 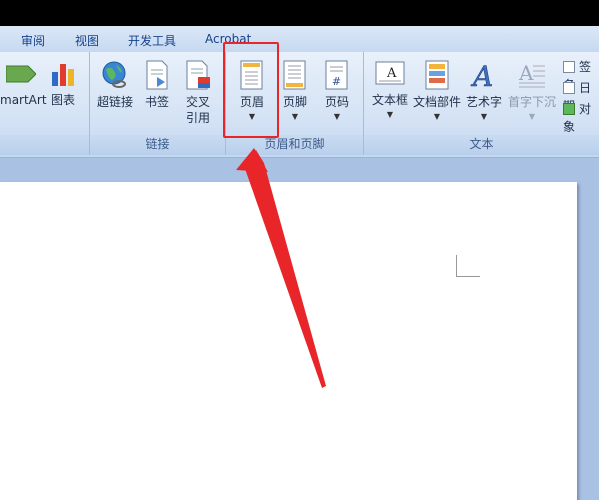 I want to click on arrow-shaft, so click(x=285, y=269).